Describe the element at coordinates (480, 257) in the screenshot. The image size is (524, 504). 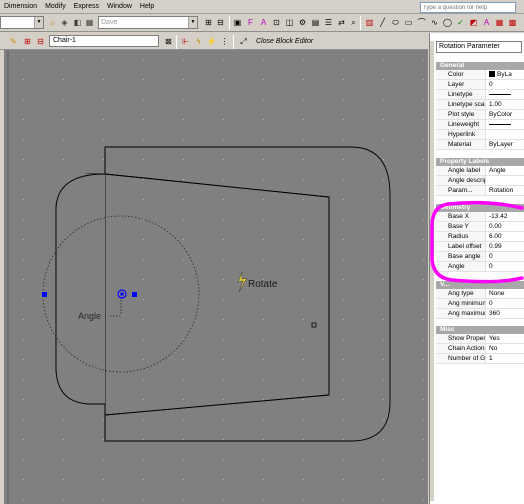
I see `prop-row: Base angle 0` at that location.